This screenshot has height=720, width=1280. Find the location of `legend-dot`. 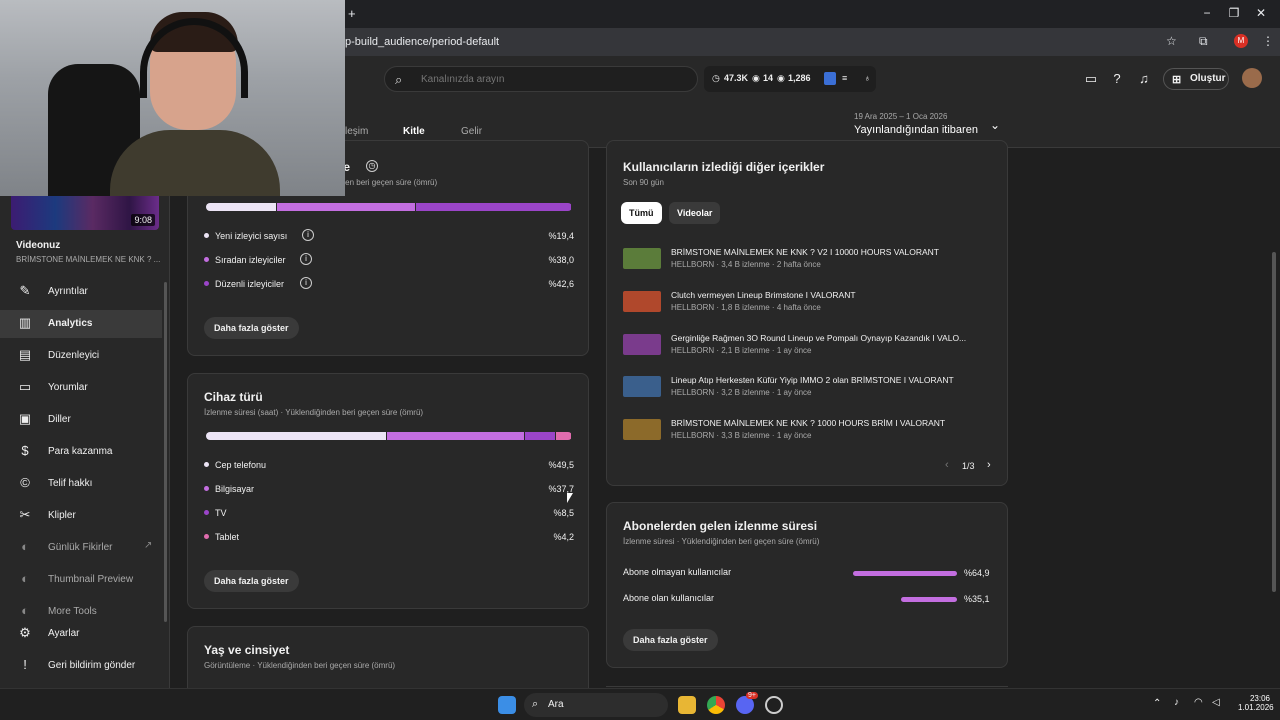

legend-dot is located at coordinates (206, 235).